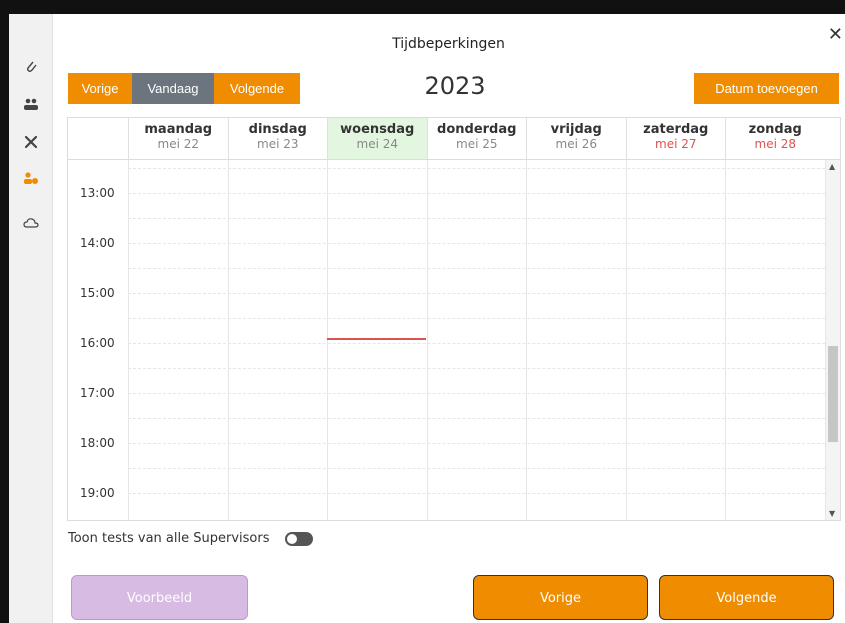 This screenshot has width=845, height=623. I want to click on time-label: 15:00, so click(97, 293).